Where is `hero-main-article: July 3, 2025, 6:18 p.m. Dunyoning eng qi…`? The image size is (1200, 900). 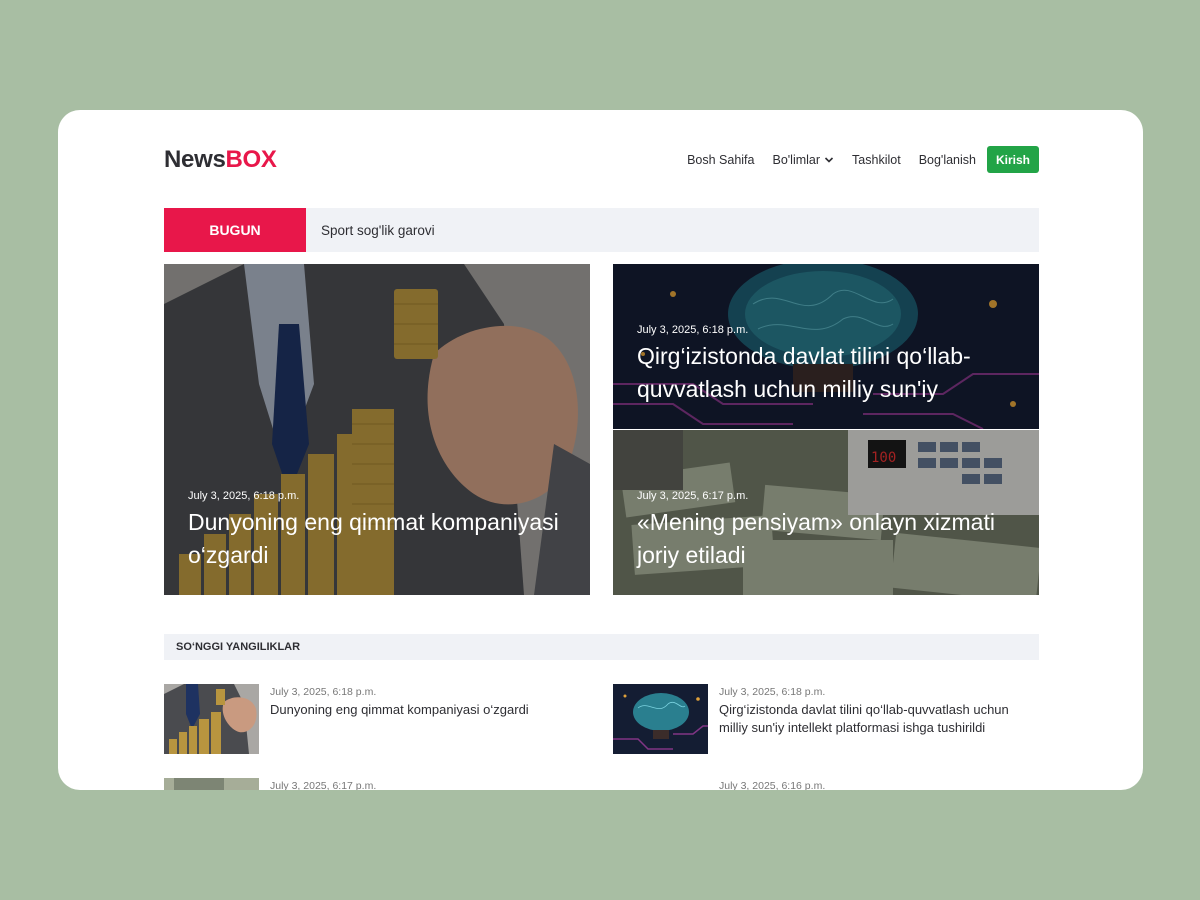 hero-main-article: July 3, 2025, 6:18 p.m. Dunyoning eng qi… is located at coordinates (377, 429).